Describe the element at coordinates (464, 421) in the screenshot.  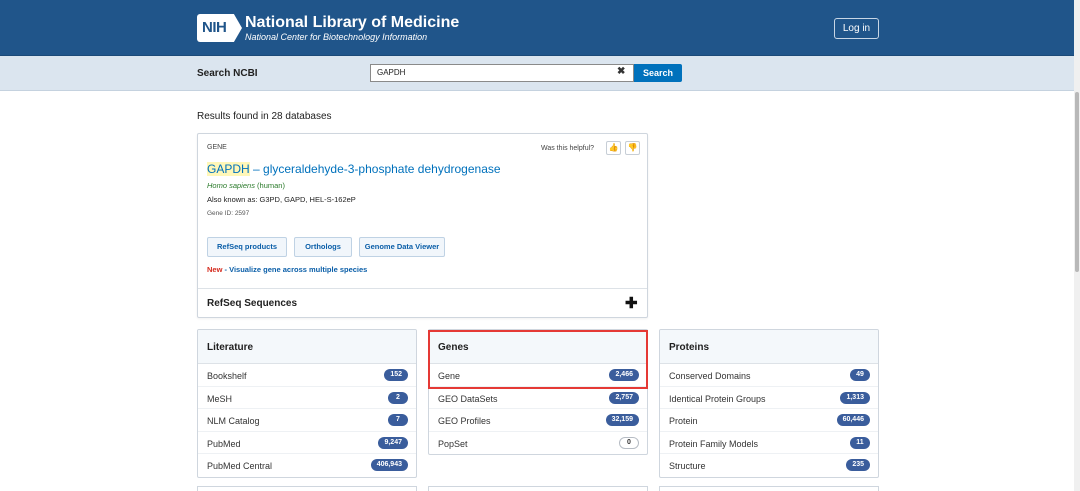
I see `db-row-label: GEO Profiles` at that location.